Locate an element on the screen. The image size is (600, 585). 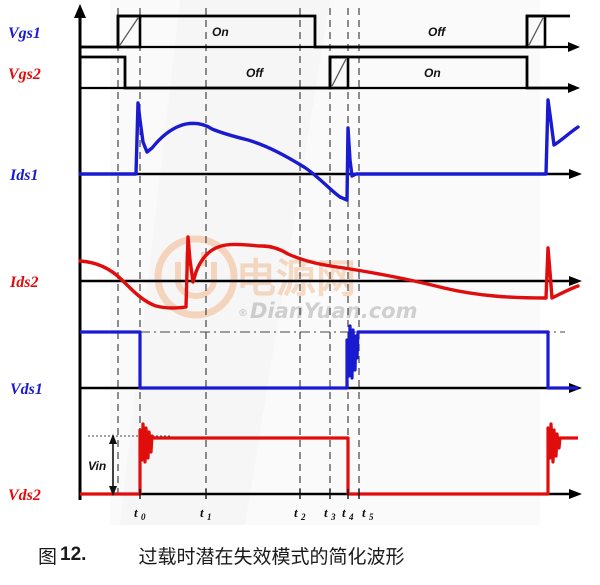
vgs1-on-label: On is located at coordinates (220, 32).